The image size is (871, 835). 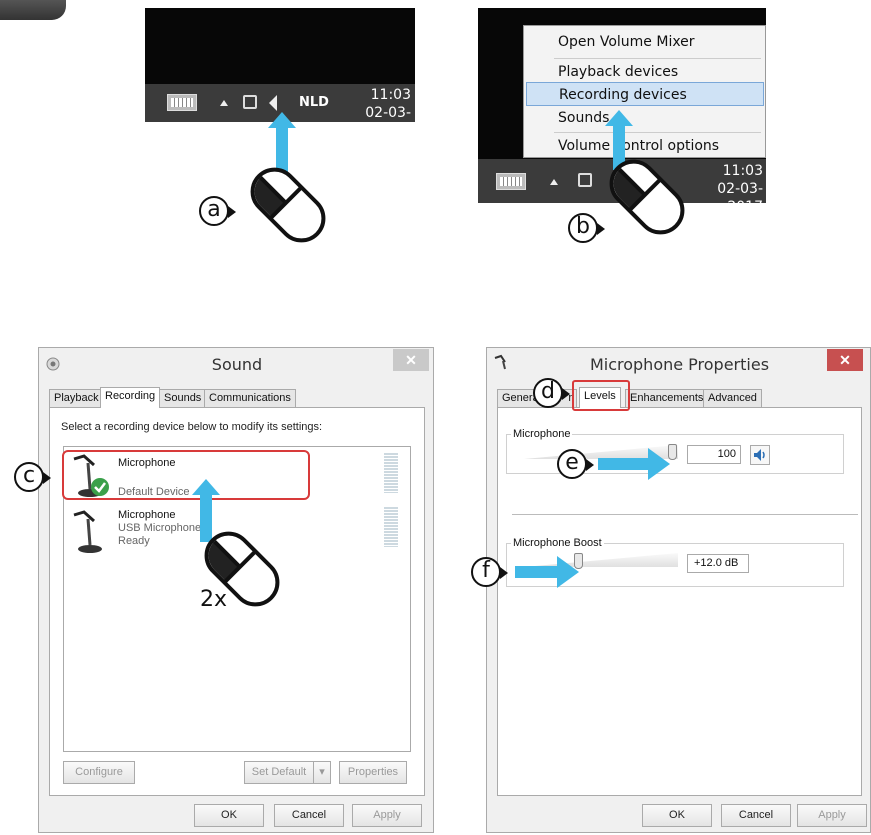 What do you see at coordinates (679, 364) in the screenshot?
I see `dialog-title: Microphone Properties` at bounding box center [679, 364].